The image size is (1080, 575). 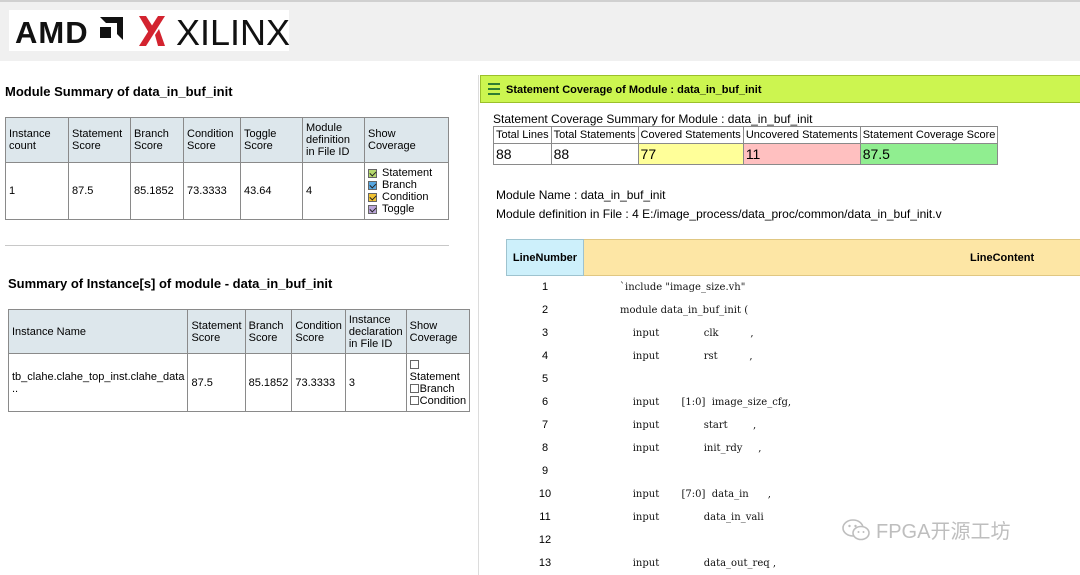 What do you see at coordinates (545, 517) in the screenshot?
I see `line-number: 11` at bounding box center [545, 517].